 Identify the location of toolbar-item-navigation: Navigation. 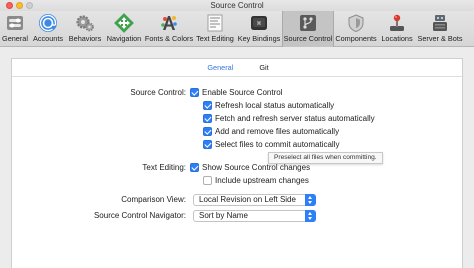
(124, 29).